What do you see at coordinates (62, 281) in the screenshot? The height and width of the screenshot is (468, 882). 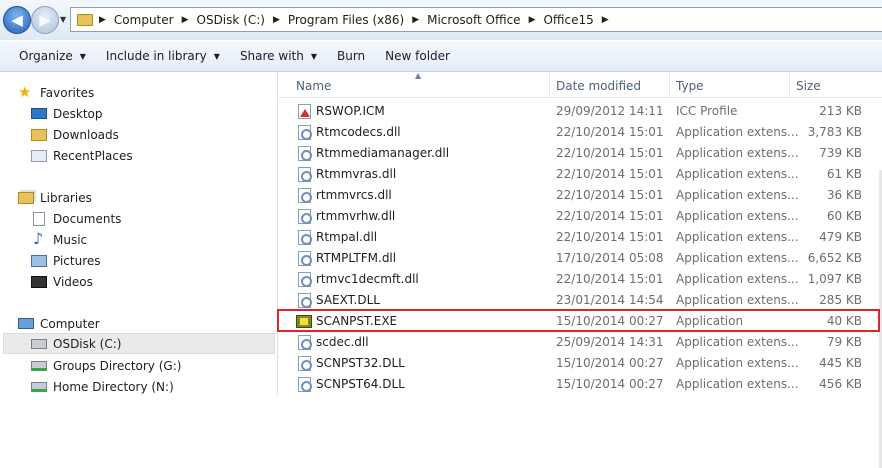 I see `nav-videos: Videos` at bounding box center [62, 281].